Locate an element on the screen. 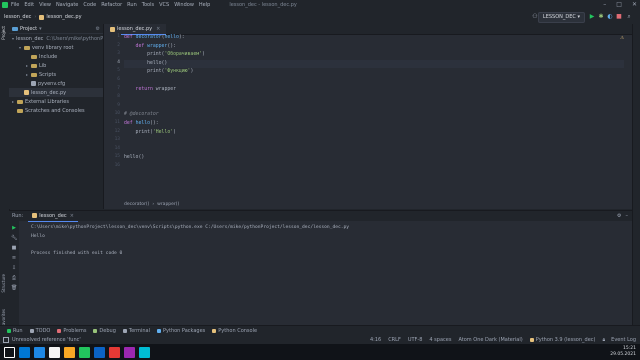 Image resolution: width=640 pixels, height=360 pixels. maximize-icon: □ is located at coordinates (619, 4).